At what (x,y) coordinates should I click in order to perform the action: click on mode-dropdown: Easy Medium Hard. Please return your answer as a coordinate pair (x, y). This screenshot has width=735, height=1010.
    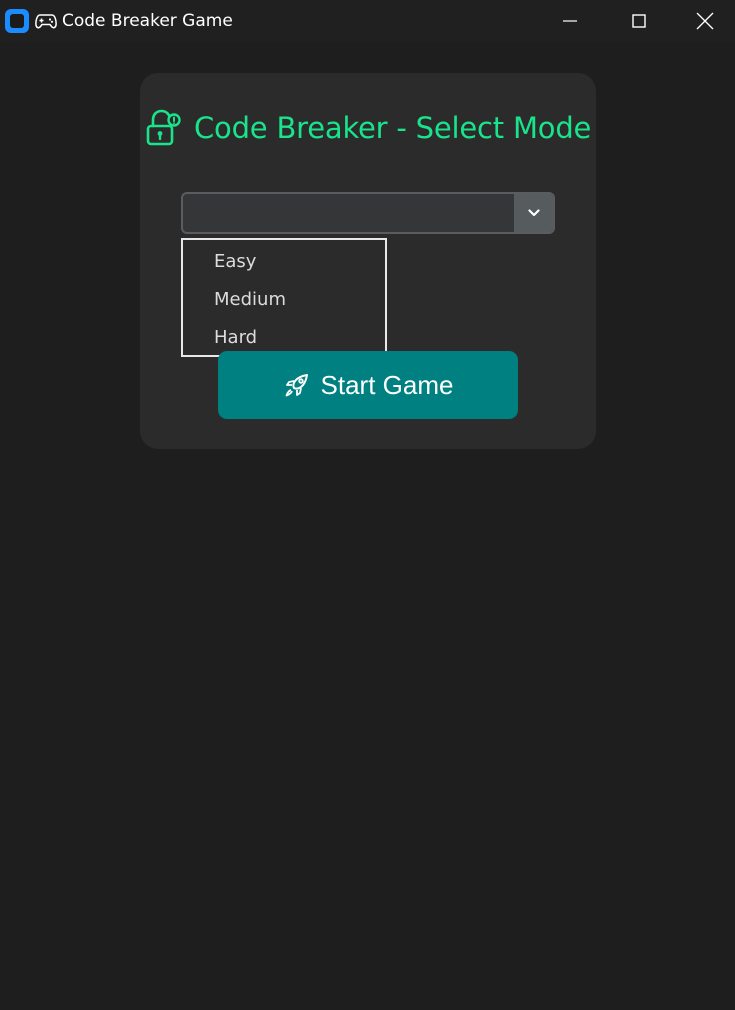
    Looking at the image, I should click on (284, 297).